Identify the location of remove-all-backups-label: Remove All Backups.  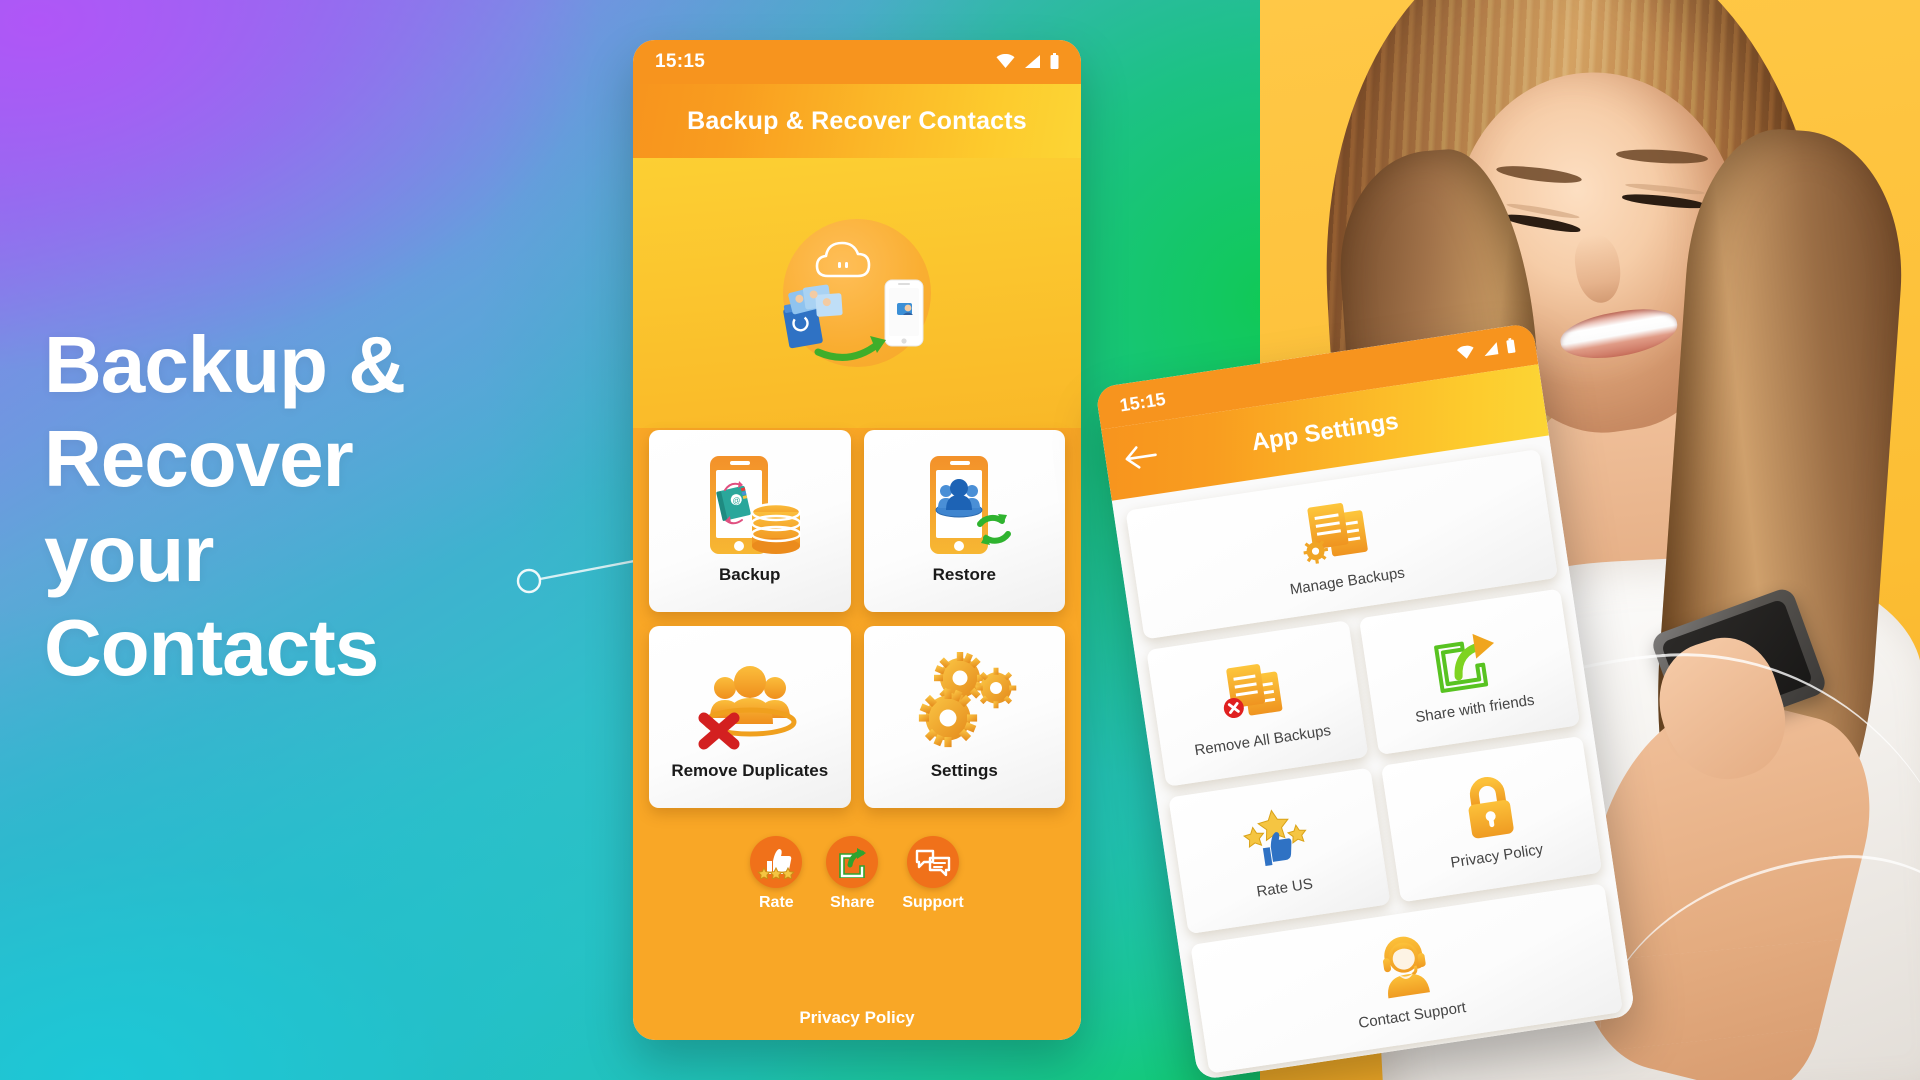
(1262, 741).